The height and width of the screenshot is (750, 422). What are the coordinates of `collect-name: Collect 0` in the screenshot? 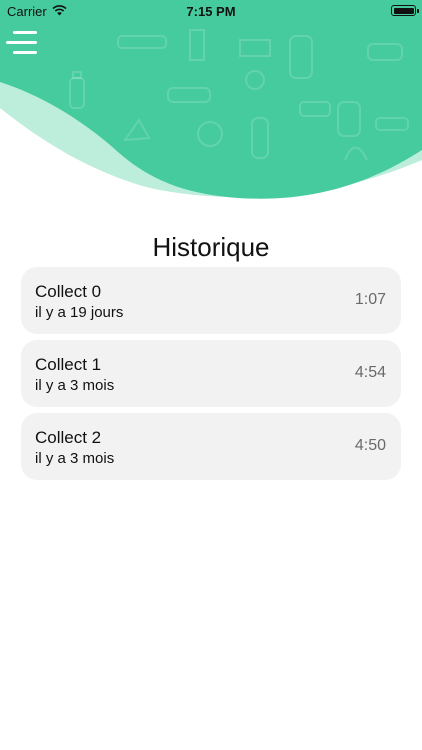 It's located at (68, 291).